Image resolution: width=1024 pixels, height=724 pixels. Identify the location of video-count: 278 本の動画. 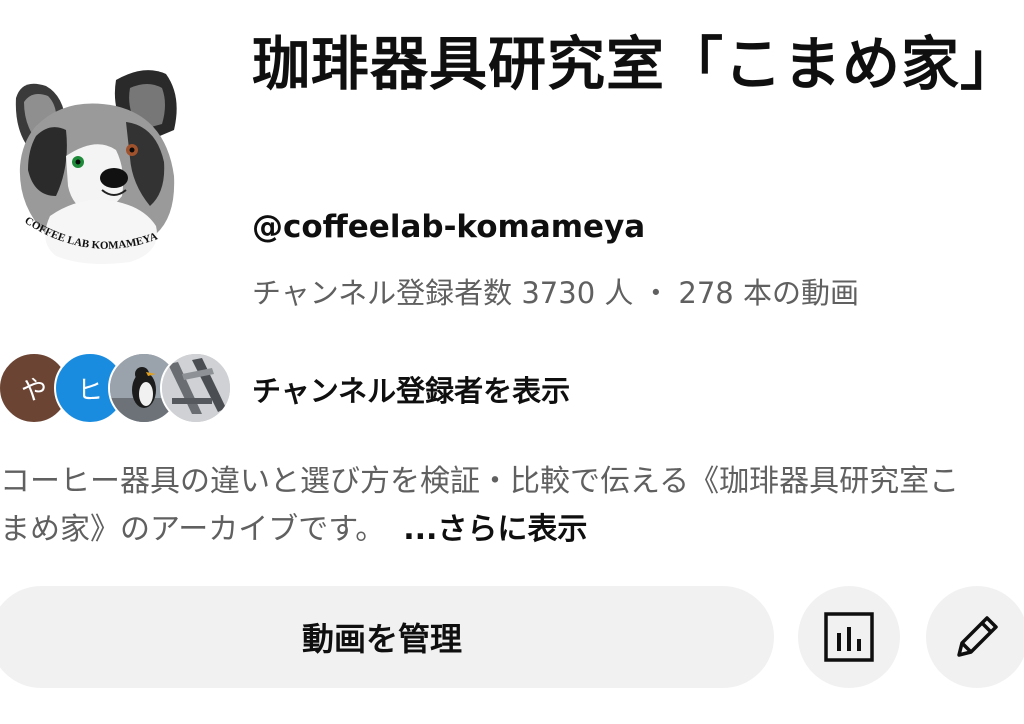
(768, 293).